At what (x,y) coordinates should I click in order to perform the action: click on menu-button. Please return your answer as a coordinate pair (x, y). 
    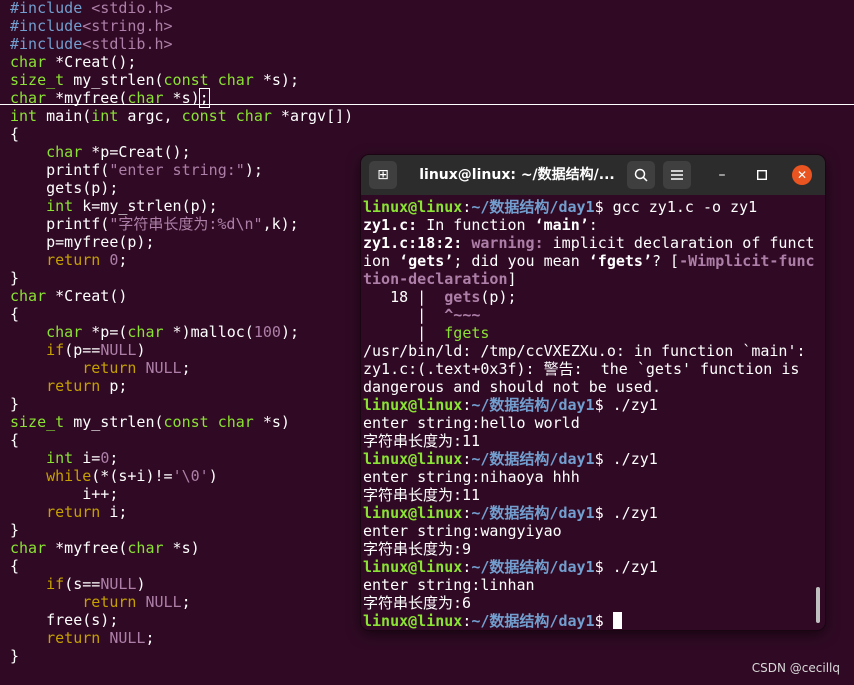
    Looking at the image, I should click on (677, 175).